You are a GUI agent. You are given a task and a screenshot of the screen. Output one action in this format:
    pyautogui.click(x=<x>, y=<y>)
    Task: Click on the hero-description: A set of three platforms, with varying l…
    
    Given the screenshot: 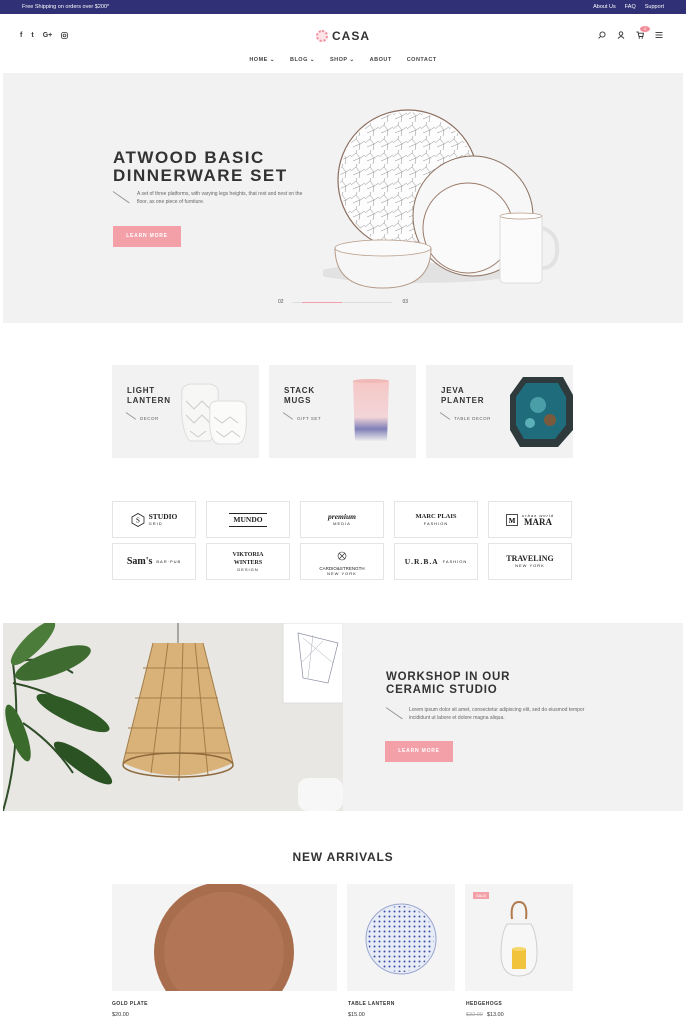 What is the action you would take?
    pyautogui.click(x=220, y=198)
    